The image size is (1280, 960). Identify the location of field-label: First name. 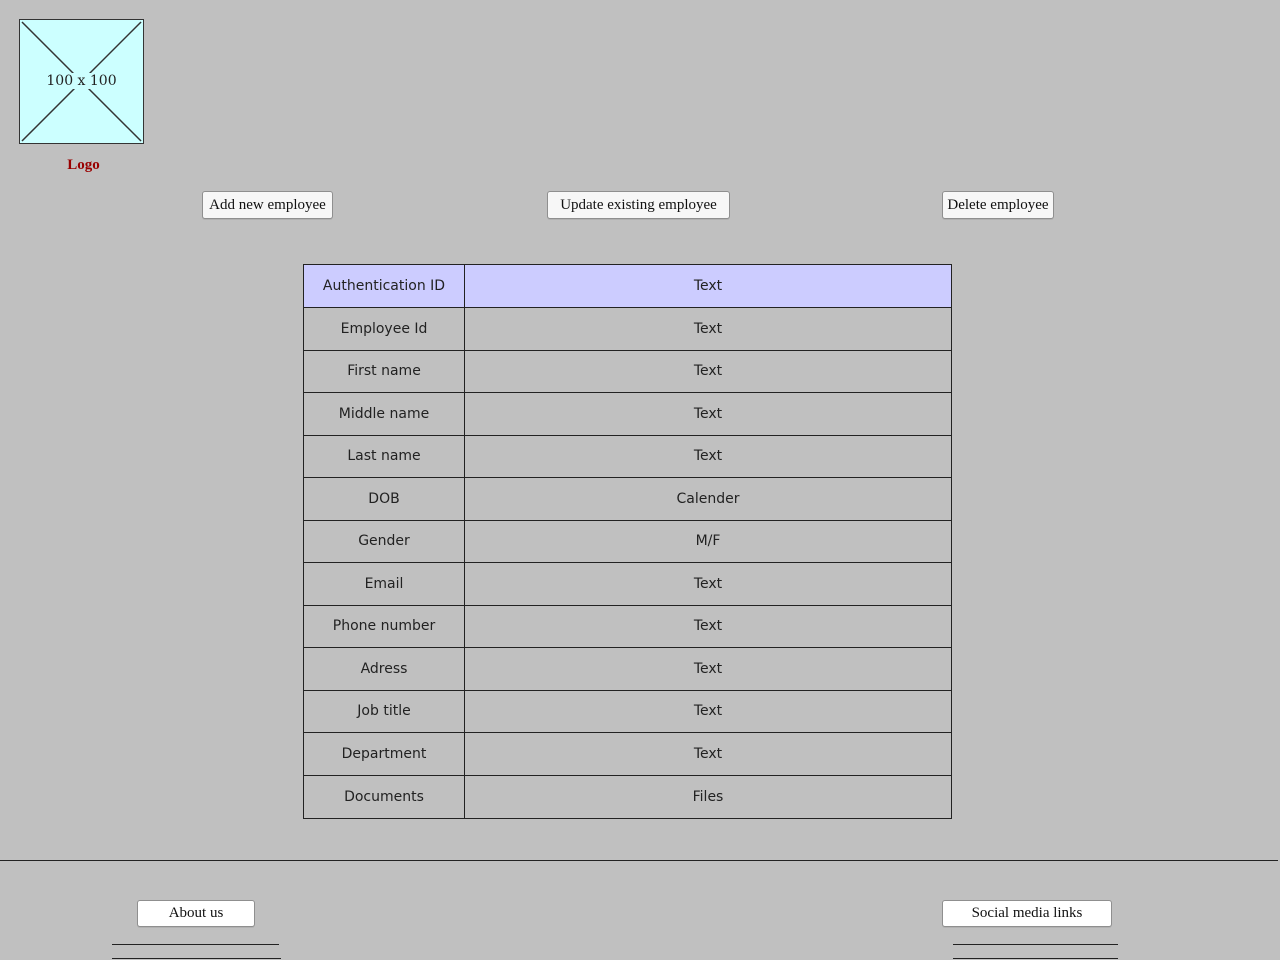
(384, 371).